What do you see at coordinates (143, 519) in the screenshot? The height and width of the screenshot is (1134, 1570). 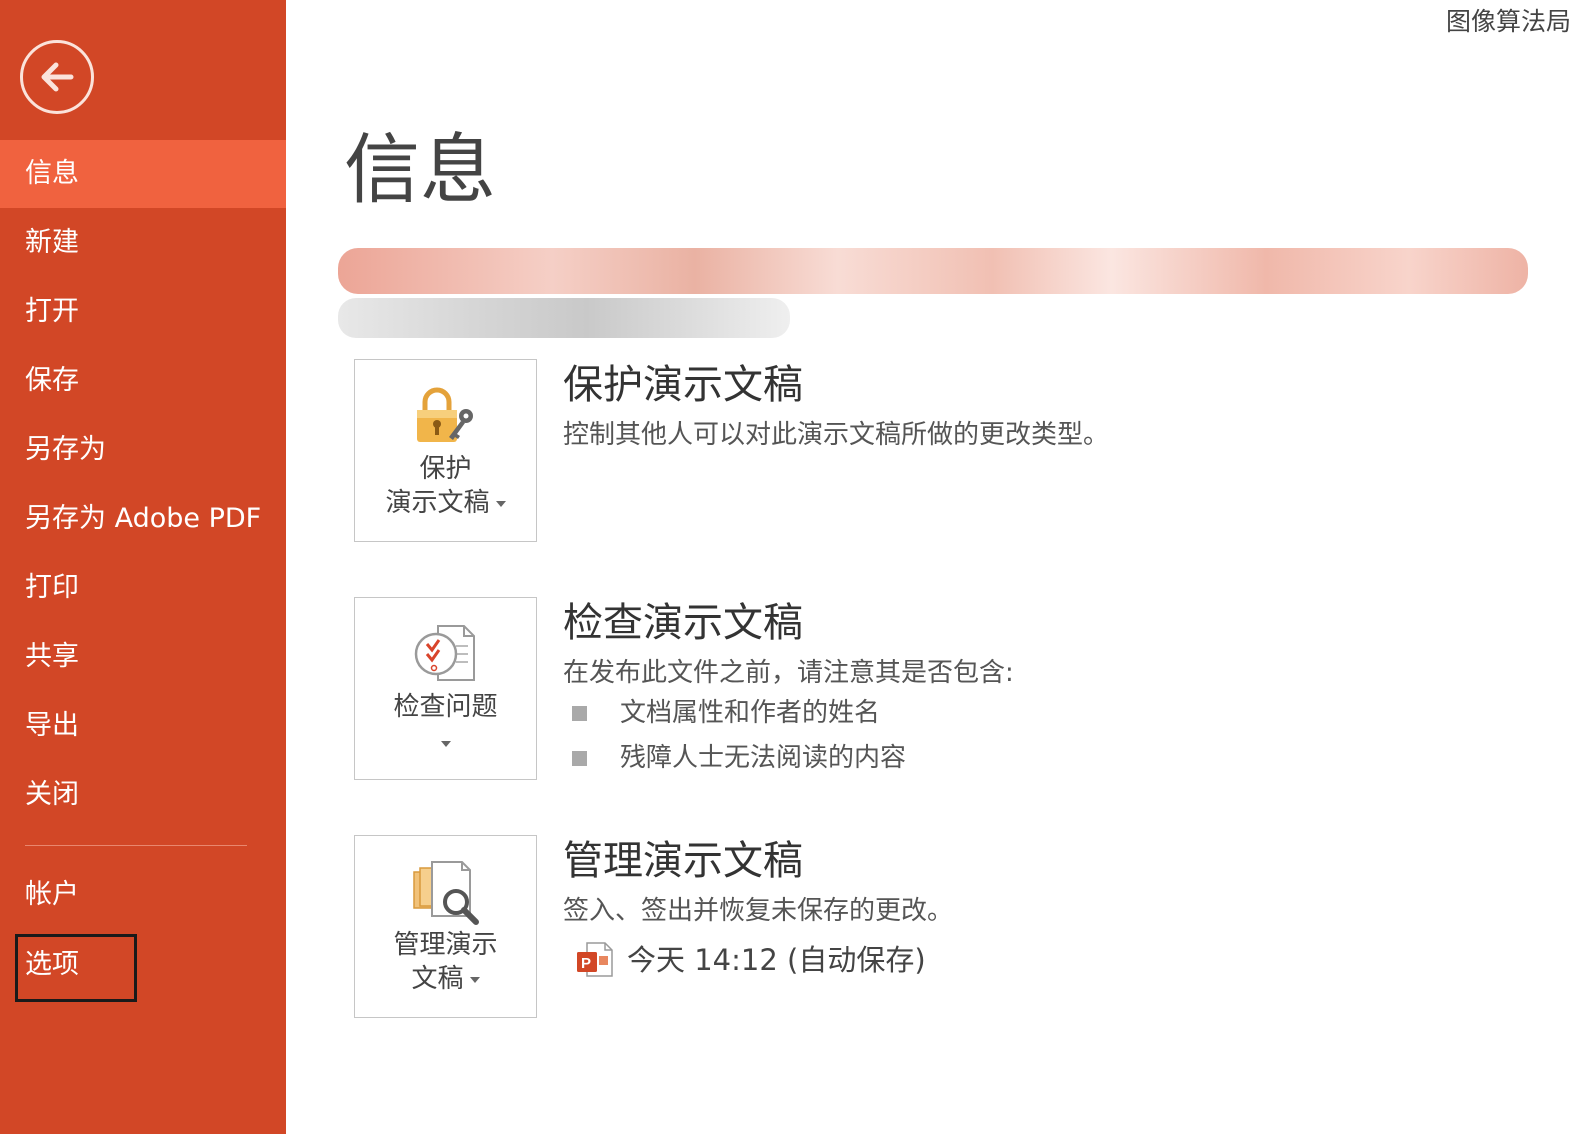 I see `nav-item-save-as-pdf: 另存为 Adobe PDF` at bounding box center [143, 519].